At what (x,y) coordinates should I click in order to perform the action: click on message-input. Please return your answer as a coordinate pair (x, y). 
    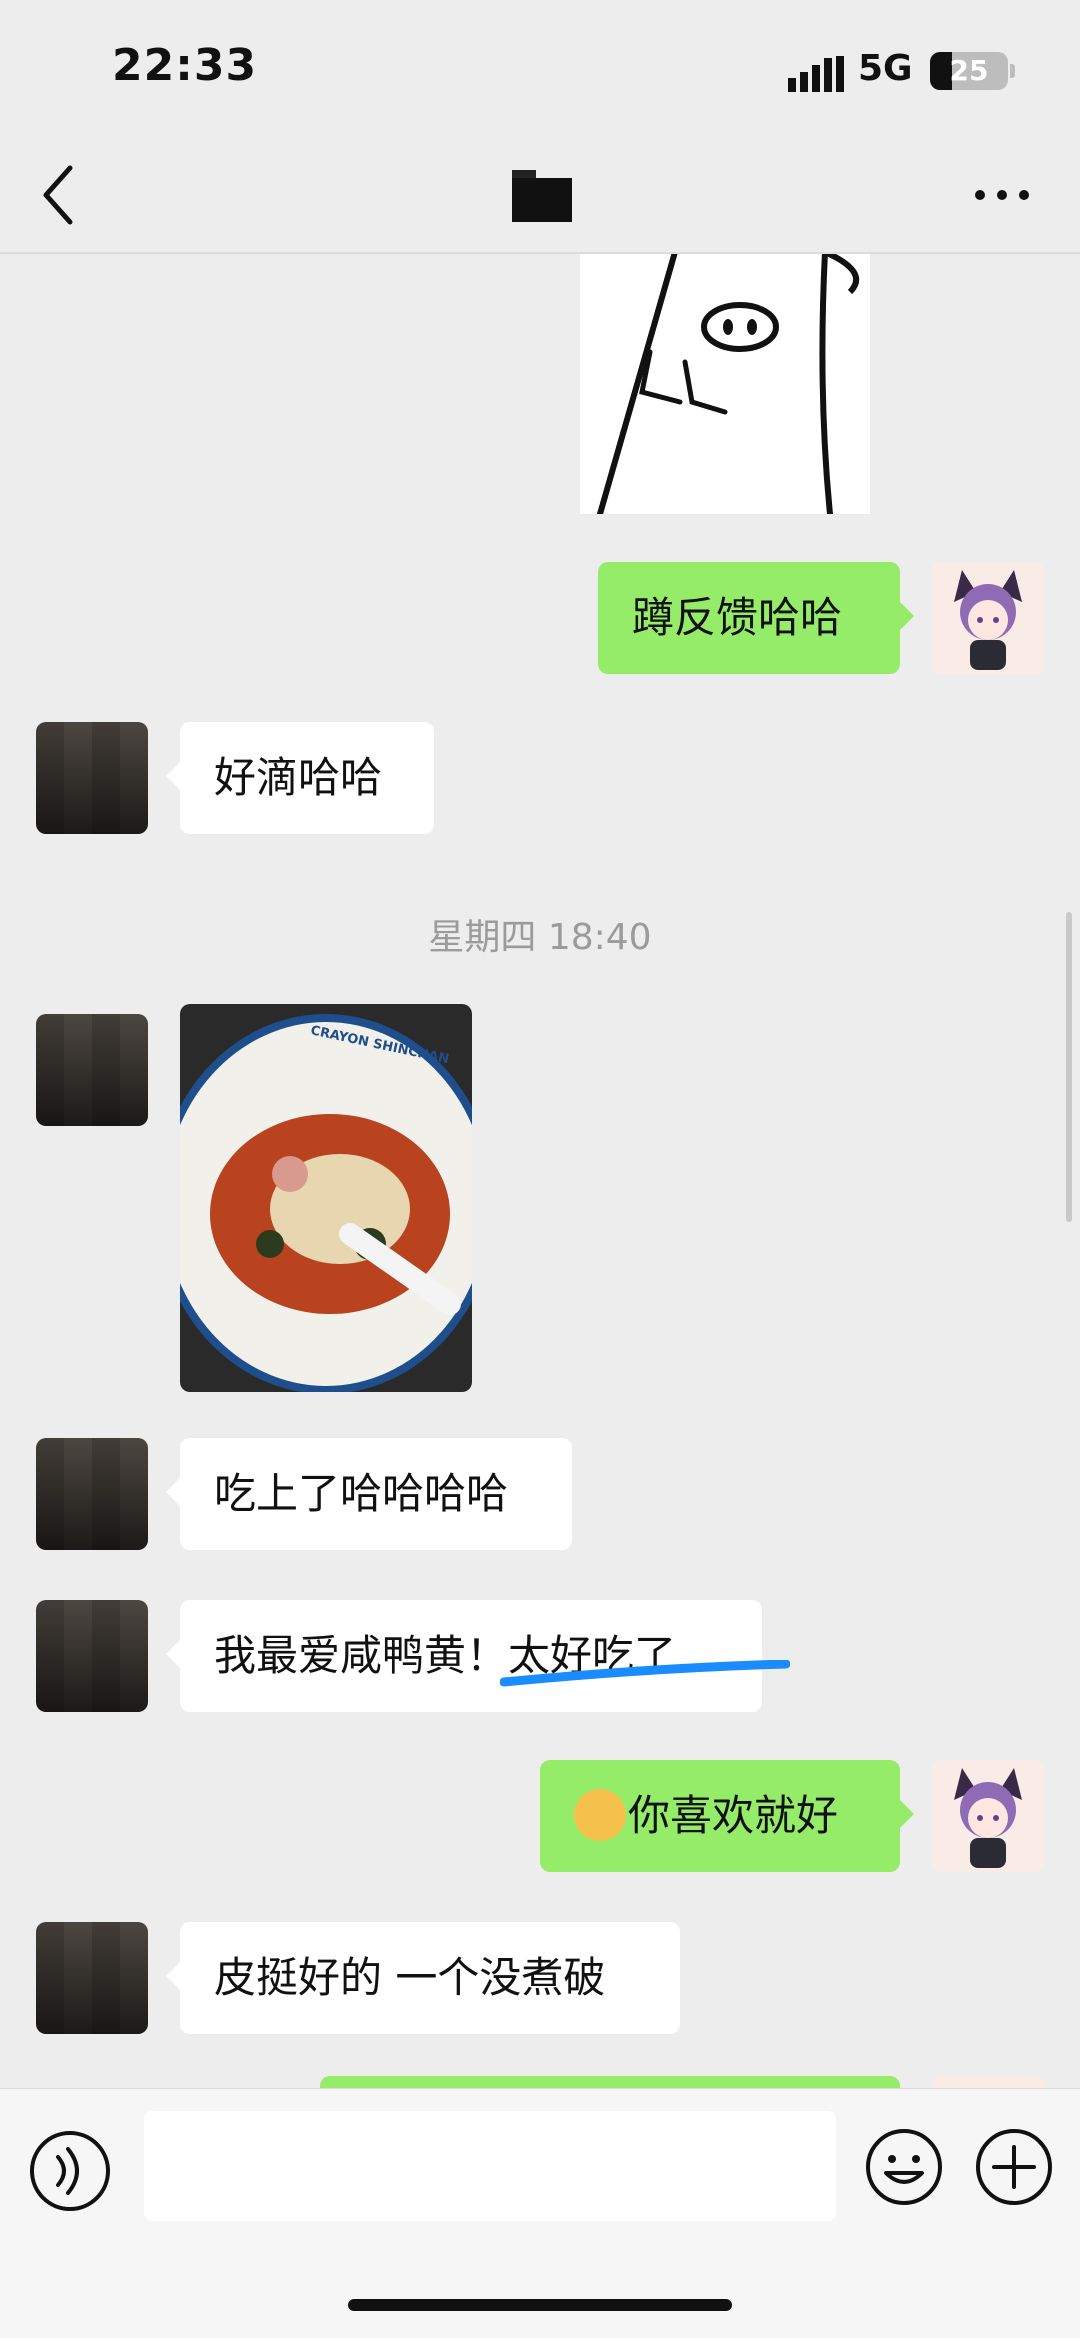
    Looking at the image, I should click on (490, 2166).